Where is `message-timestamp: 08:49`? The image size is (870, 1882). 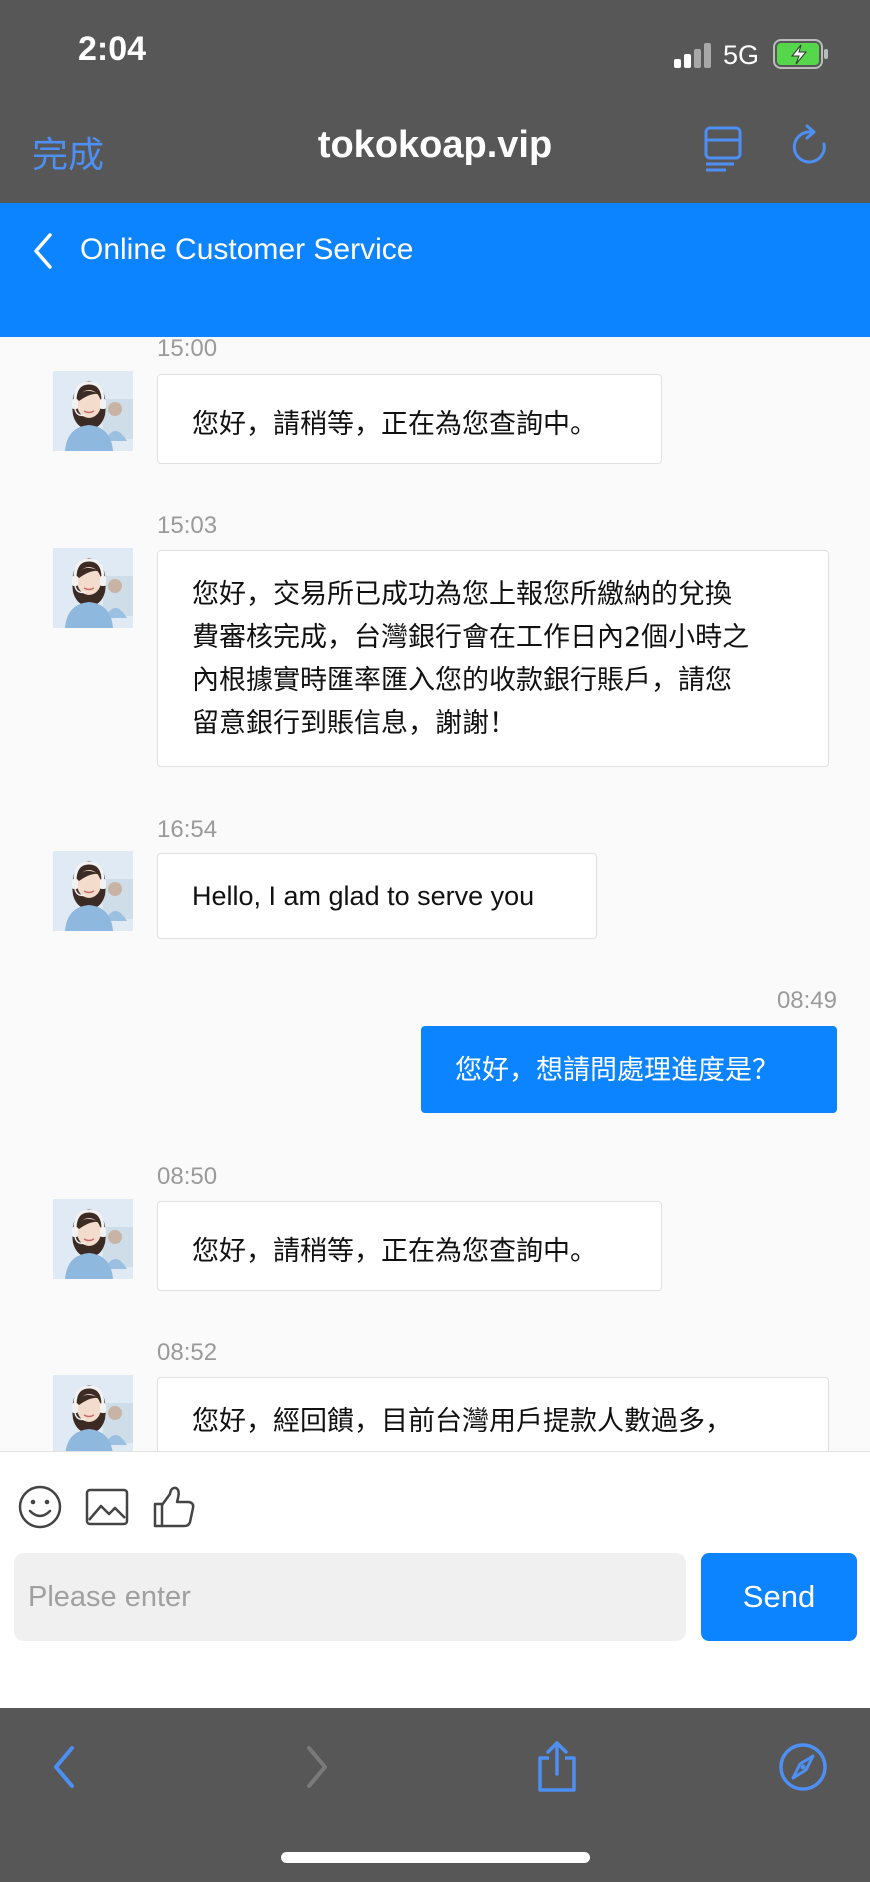
message-timestamp: 08:49 is located at coordinates (806, 1000).